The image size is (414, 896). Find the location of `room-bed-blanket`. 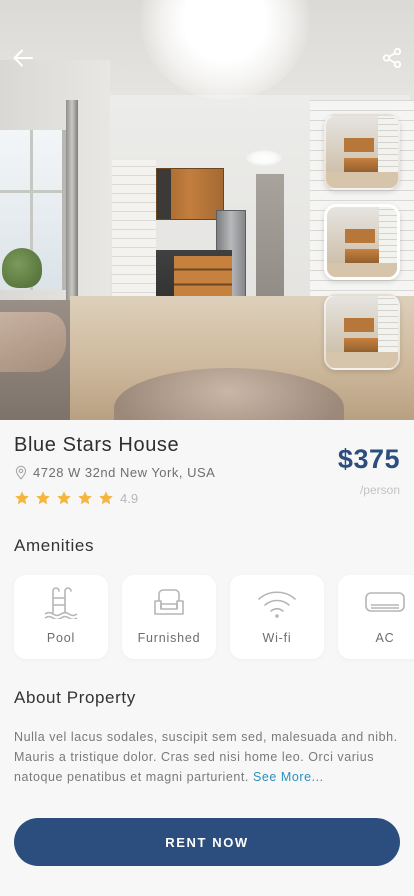

room-bed-blanket is located at coordinates (33, 342).